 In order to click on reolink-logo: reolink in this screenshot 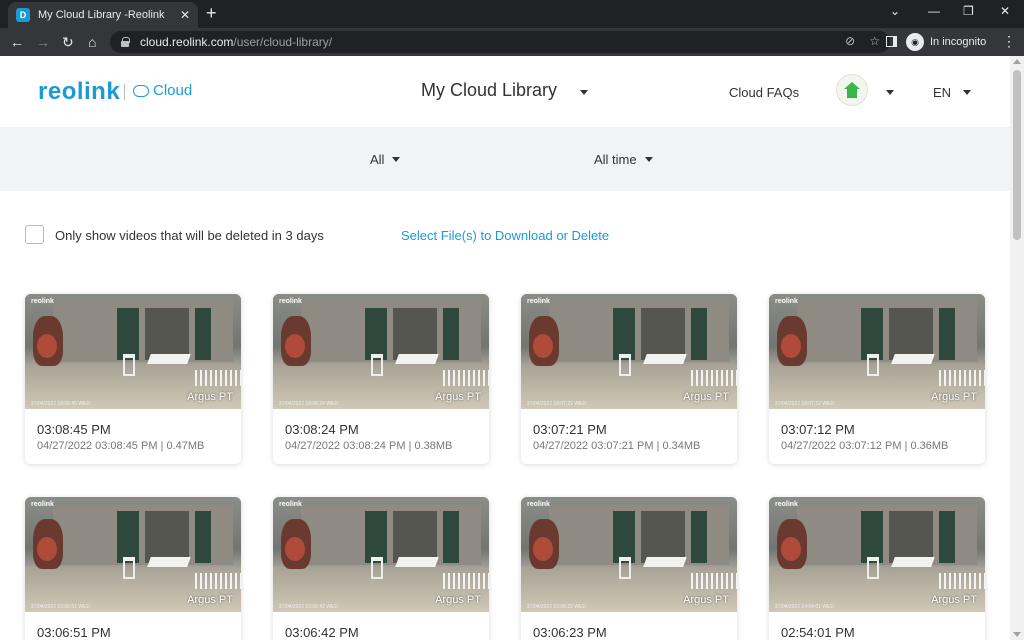, I will do `click(79, 92)`.